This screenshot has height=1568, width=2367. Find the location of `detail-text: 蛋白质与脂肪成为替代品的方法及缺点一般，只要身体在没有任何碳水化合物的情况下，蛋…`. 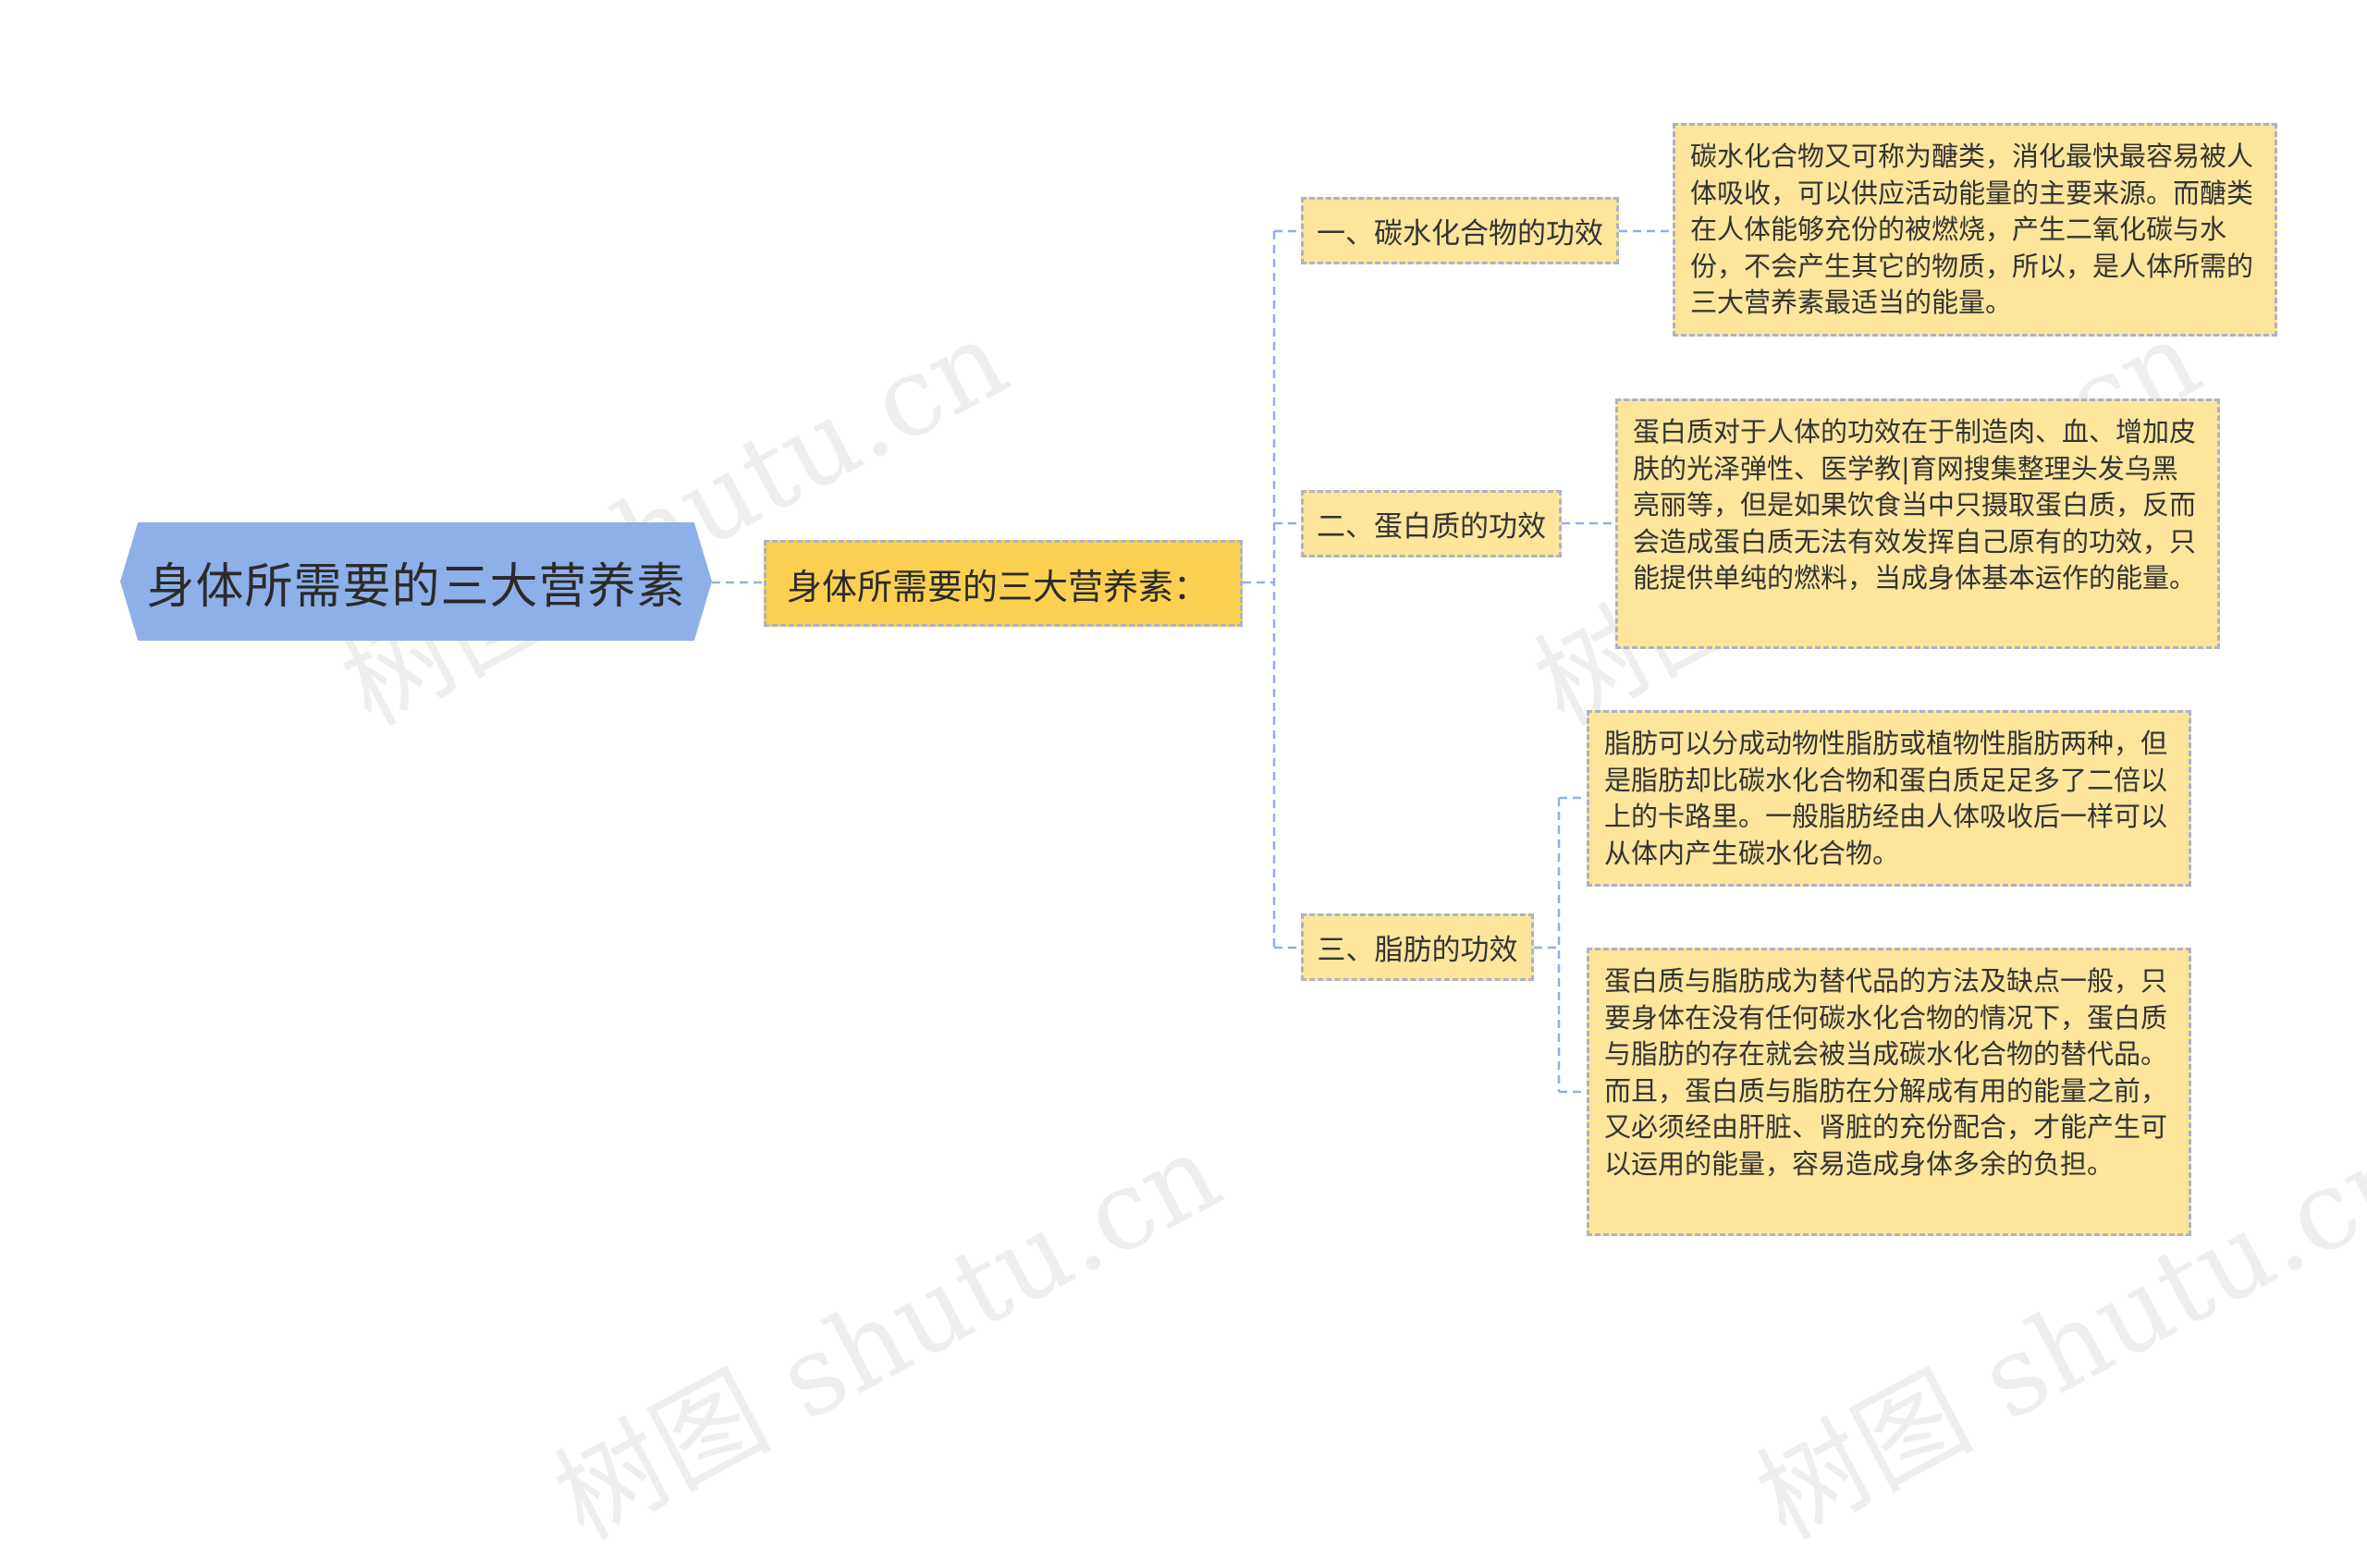

detail-text: 蛋白质与脂肪成为替代品的方法及缺点一般，只要身体在没有任何碳水化合物的情况下，蛋… is located at coordinates (1886, 1073).